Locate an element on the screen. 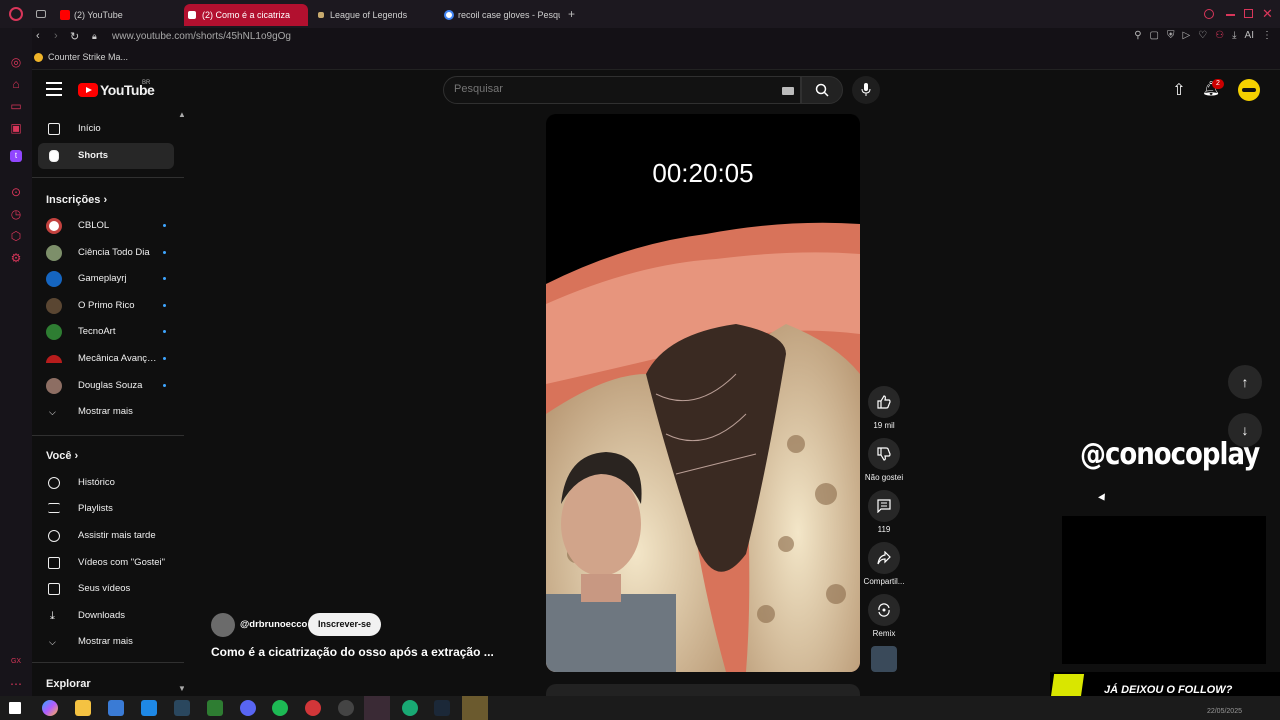 This screenshot has height=720, width=1280. remix-button is located at coordinates (884, 610).